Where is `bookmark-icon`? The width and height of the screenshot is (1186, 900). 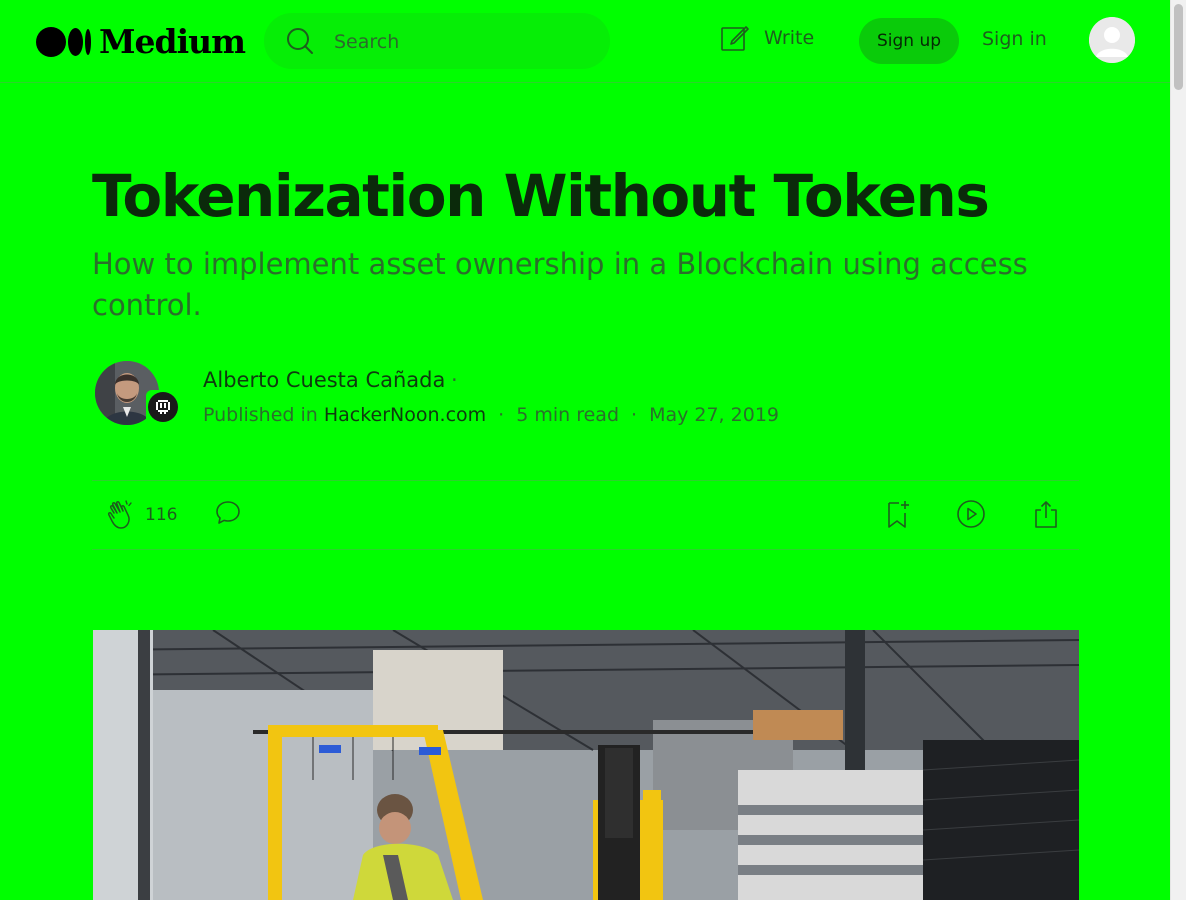
bookmark-icon is located at coordinates (898, 514).